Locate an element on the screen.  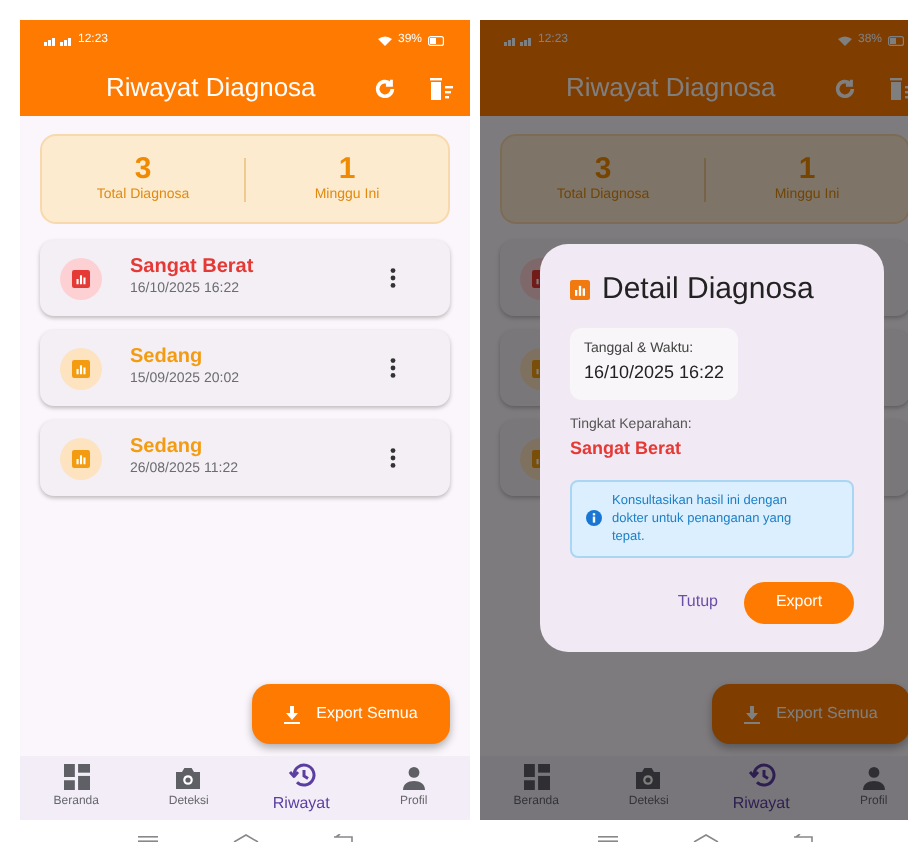
close-button: Tutup is located at coordinates (697, 602).